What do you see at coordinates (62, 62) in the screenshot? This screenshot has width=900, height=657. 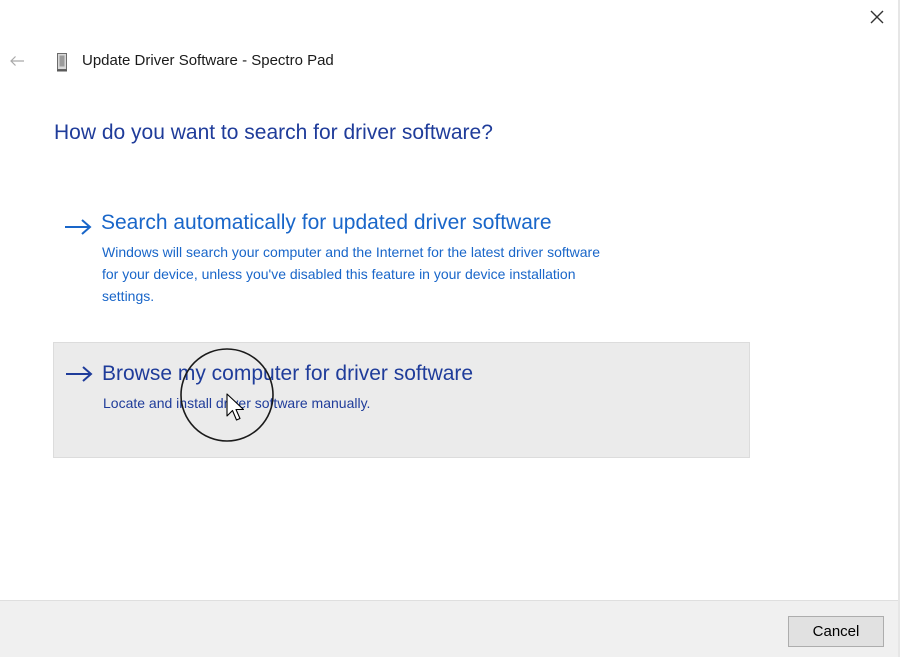 I see `device-icon` at bounding box center [62, 62].